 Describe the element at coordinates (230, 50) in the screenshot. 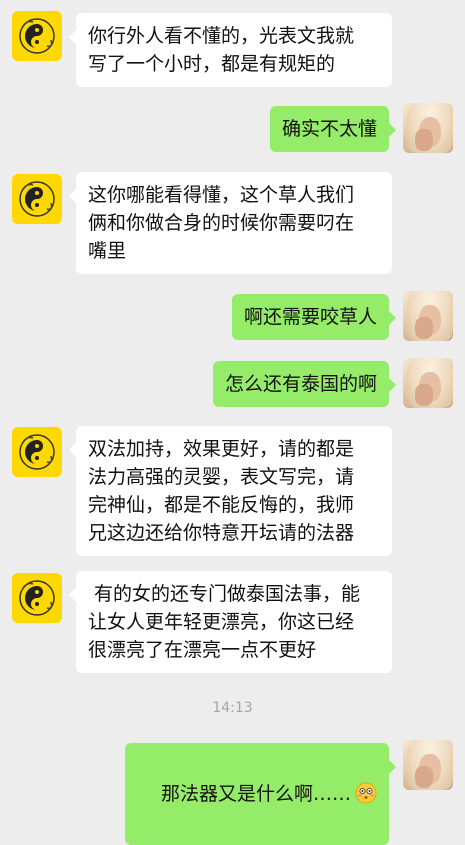

I see `incoming-message-bubble: 你行外人看不懂的，光表文我就 写了一个小时，都是有规矩的` at that location.